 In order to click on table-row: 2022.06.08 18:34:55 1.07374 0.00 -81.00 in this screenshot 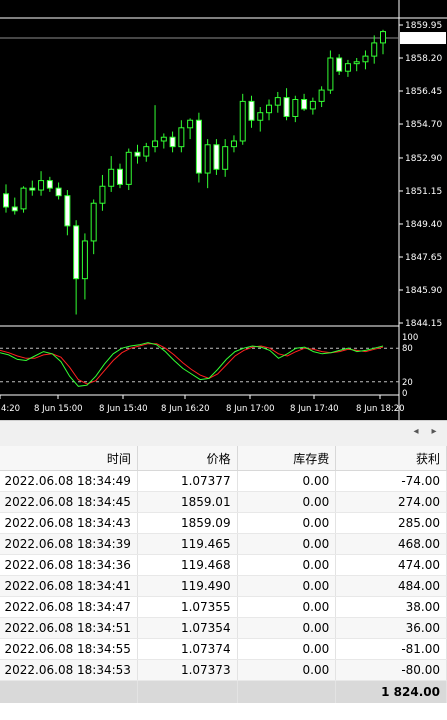, I will do `click(223, 649)`.